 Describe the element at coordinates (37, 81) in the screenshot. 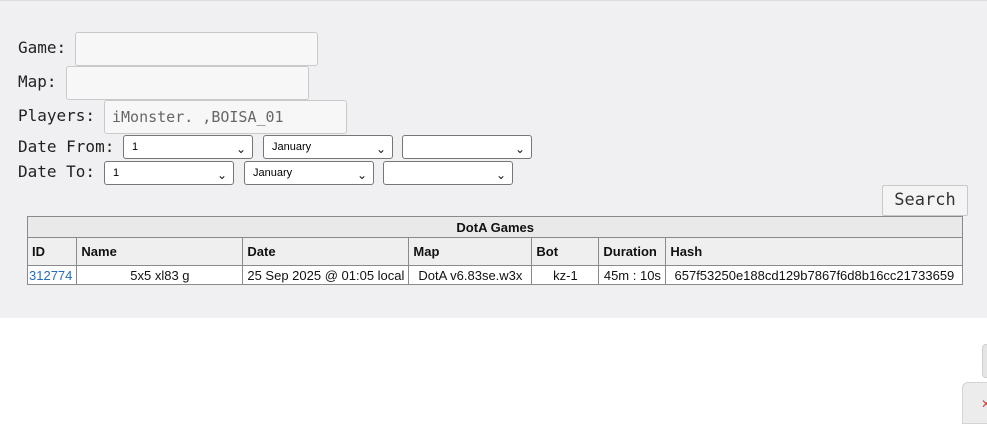

I see `map-label: Map:` at that location.